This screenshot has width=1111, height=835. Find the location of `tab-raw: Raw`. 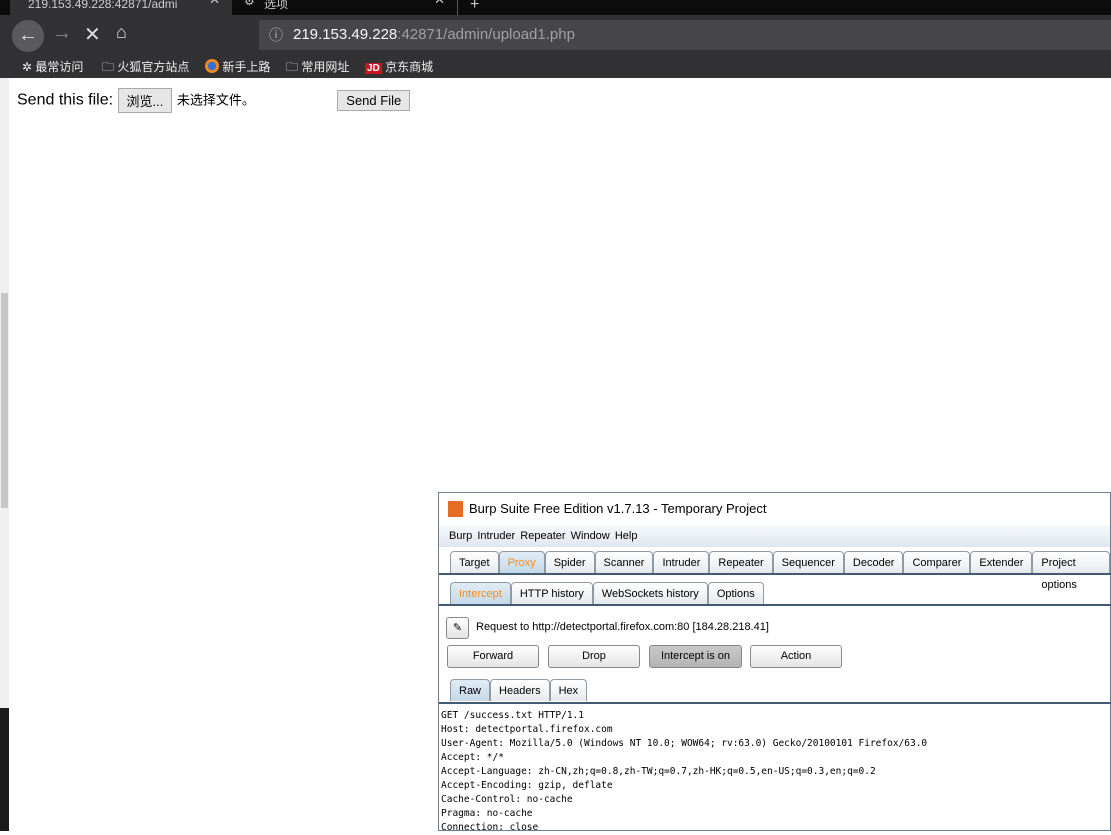

tab-raw: Raw is located at coordinates (470, 690).